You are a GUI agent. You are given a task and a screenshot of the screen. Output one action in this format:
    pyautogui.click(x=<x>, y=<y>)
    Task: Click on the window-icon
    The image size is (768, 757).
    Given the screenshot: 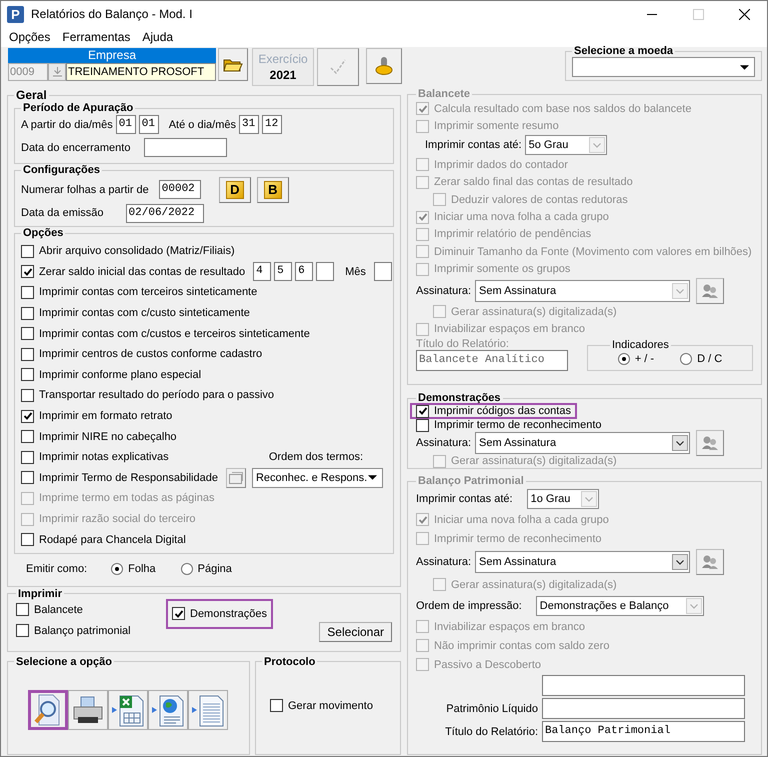 What is the action you would take?
    pyautogui.click(x=235, y=478)
    